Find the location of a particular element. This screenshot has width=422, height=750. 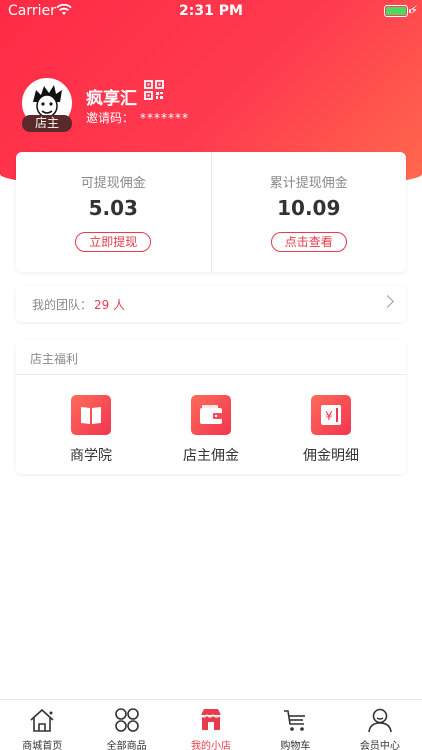

tab-all-products: 全部商品 is located at coordinates (126, 725).